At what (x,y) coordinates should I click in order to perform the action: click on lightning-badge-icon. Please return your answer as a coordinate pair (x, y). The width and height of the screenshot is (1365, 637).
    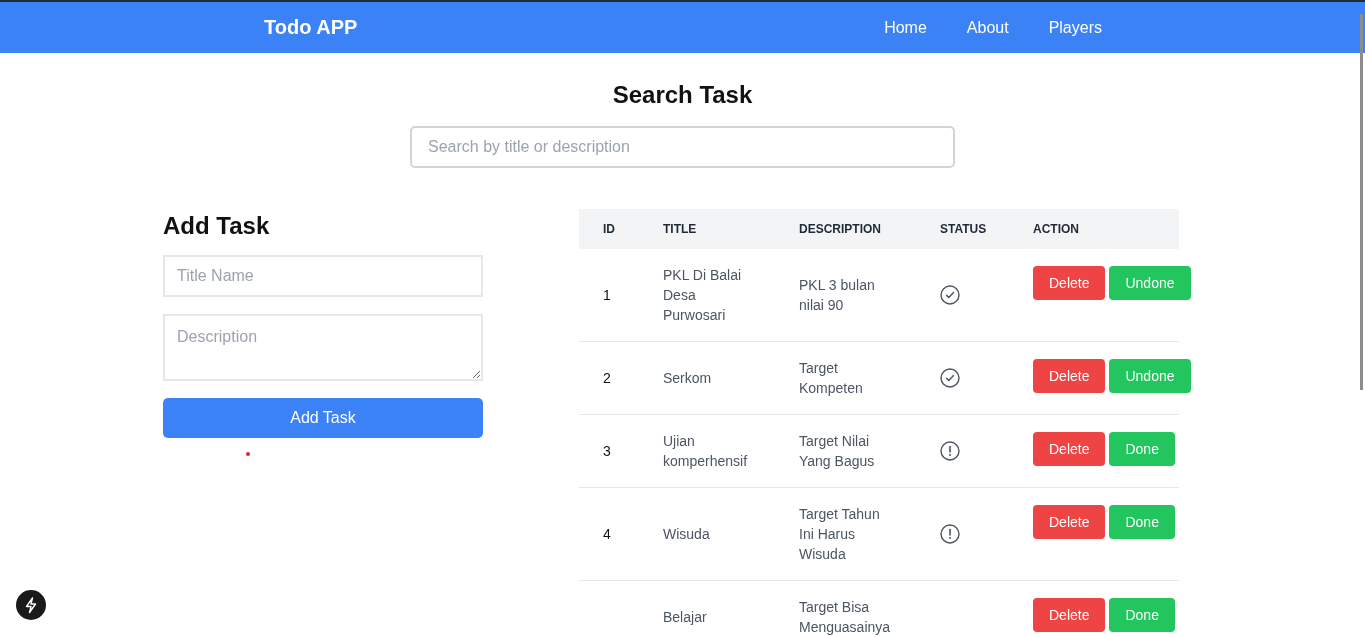
    Looking at the image, I should click on (31, 605).